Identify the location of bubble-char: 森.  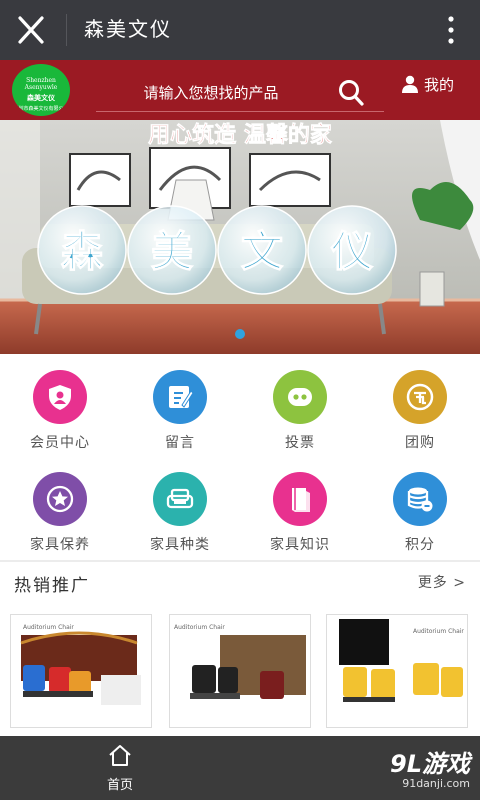
(82, 251).